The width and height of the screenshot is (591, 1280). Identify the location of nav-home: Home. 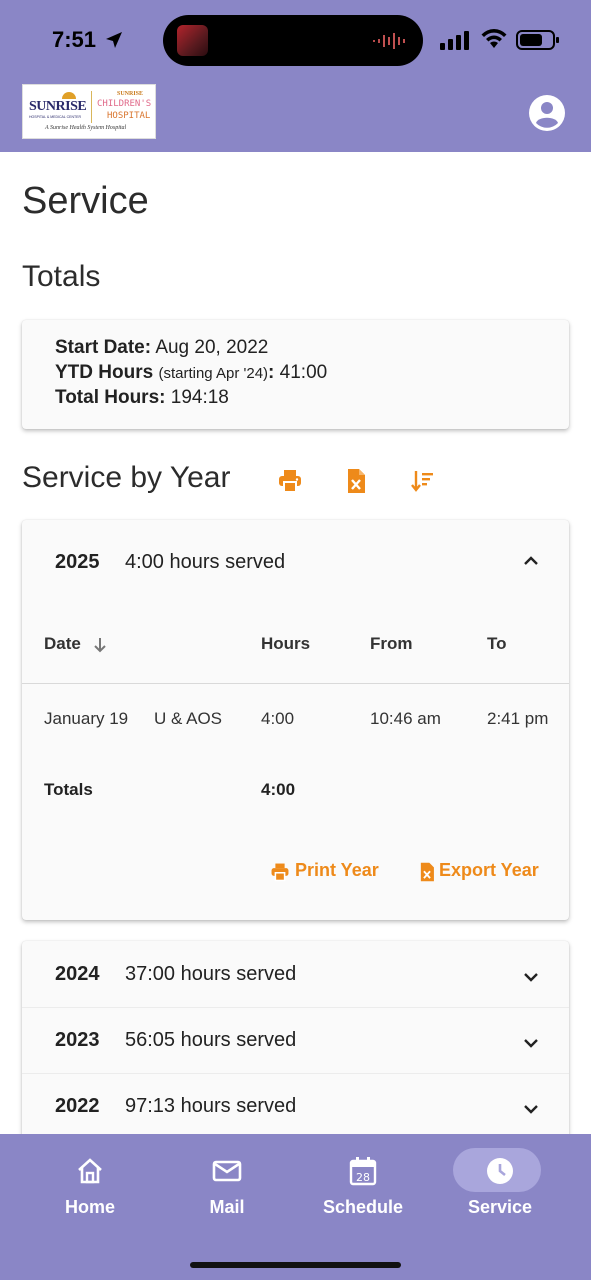
(90, 1184).